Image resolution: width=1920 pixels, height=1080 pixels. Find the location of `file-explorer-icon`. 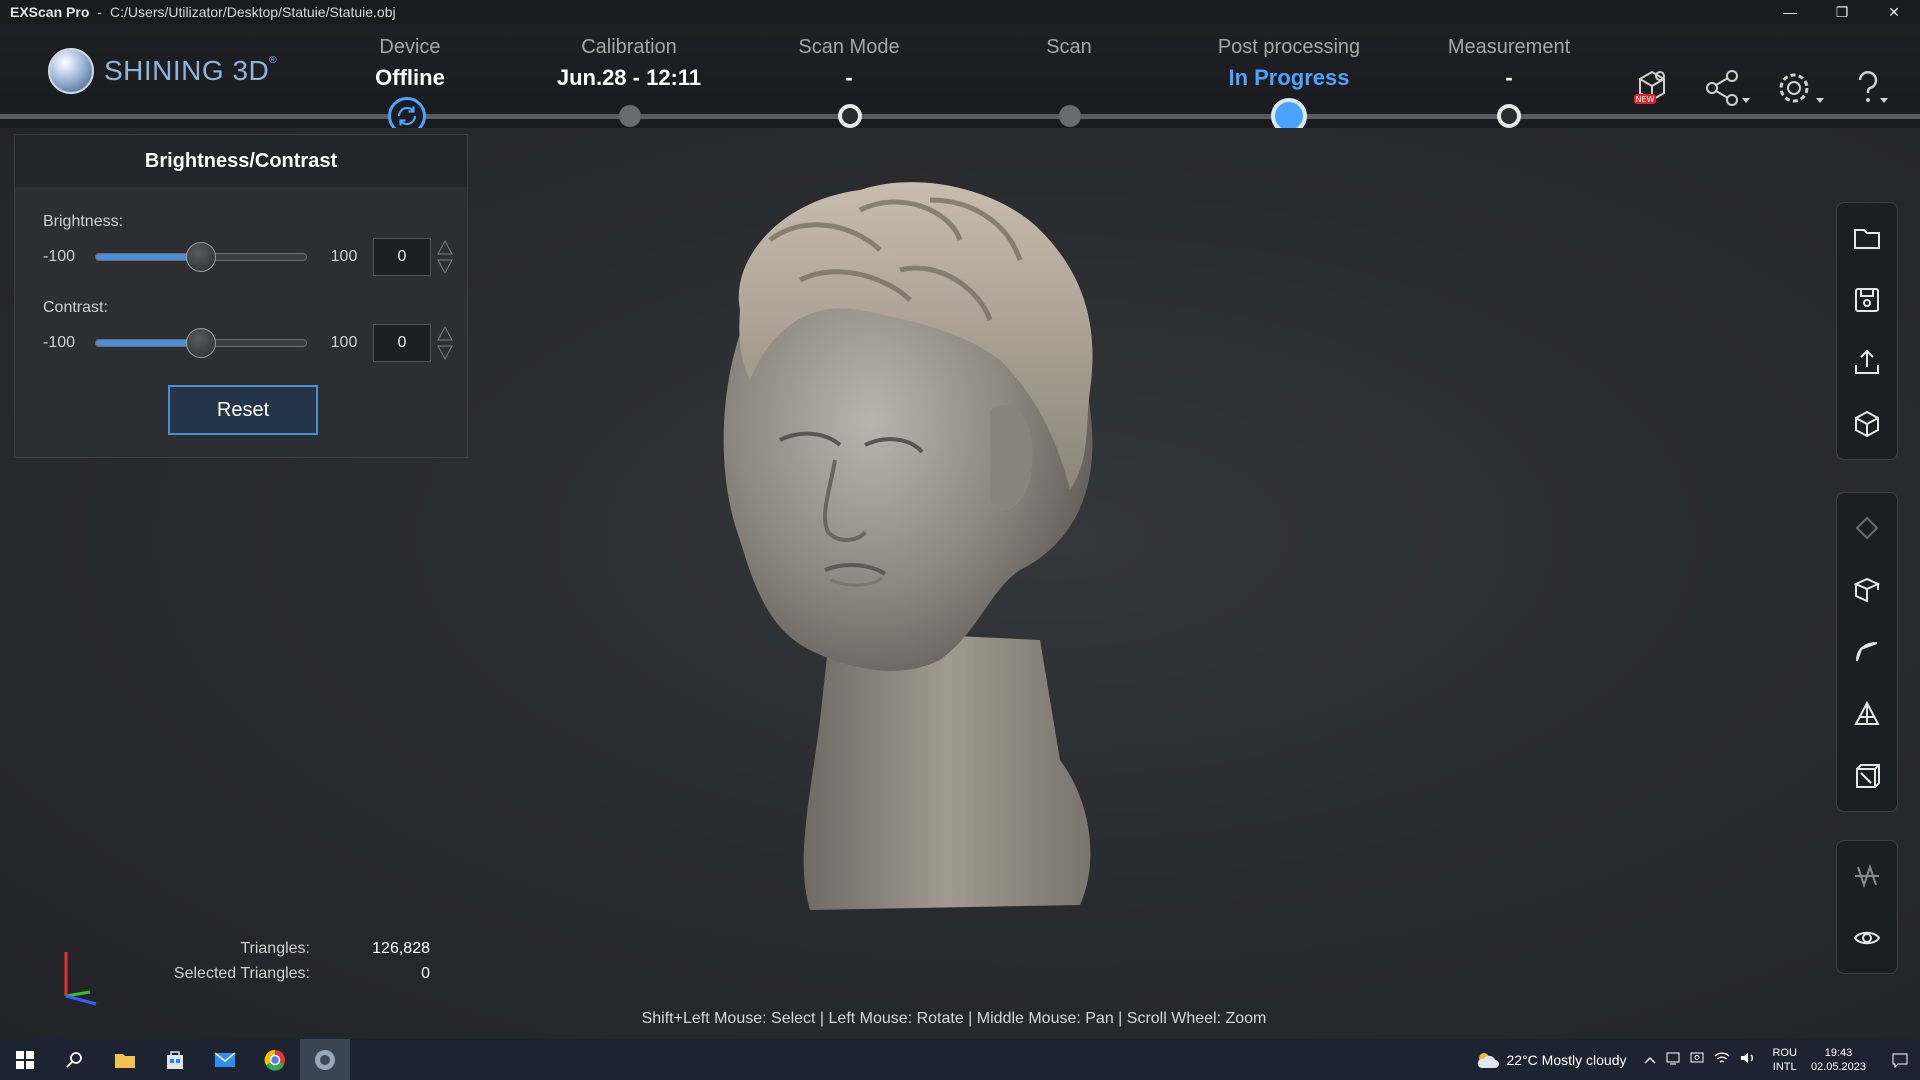

file-explorer-icon is located at coordinates (125, 1059).